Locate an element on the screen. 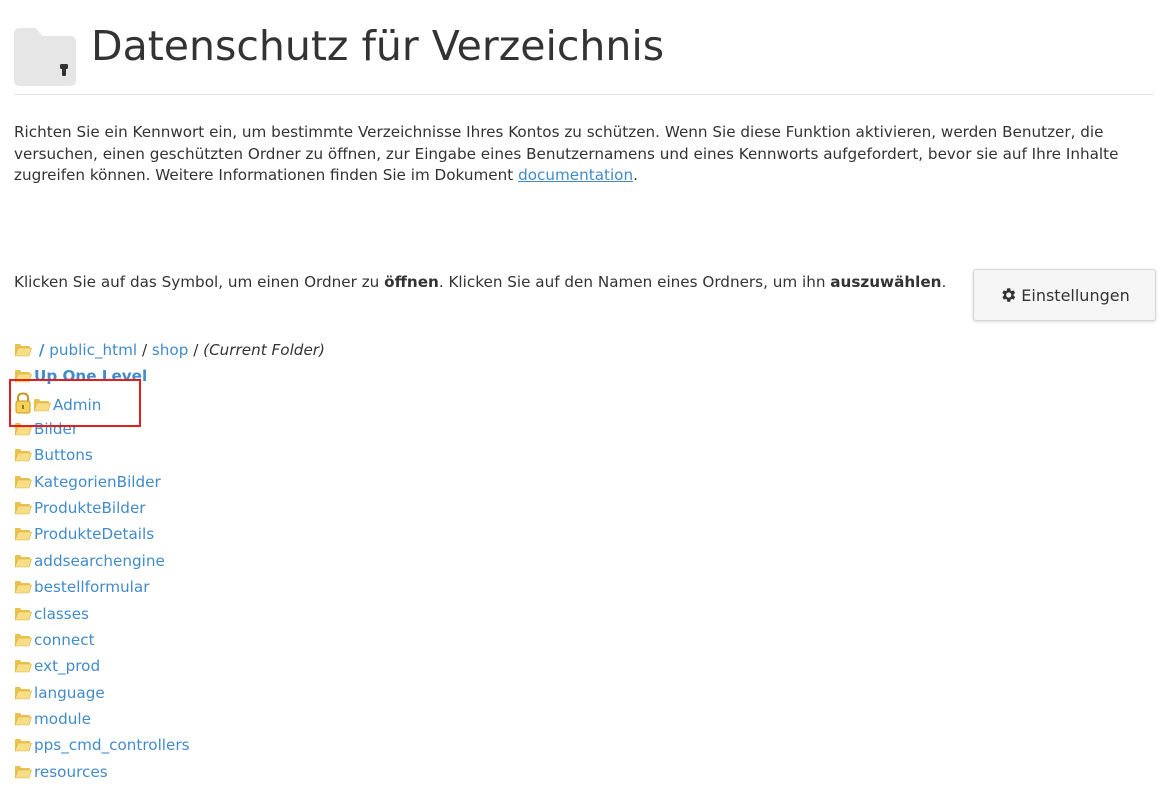 The width and height of the screenshot is (1162, 791). folder-link: resources is located at coordinates (71, 772).